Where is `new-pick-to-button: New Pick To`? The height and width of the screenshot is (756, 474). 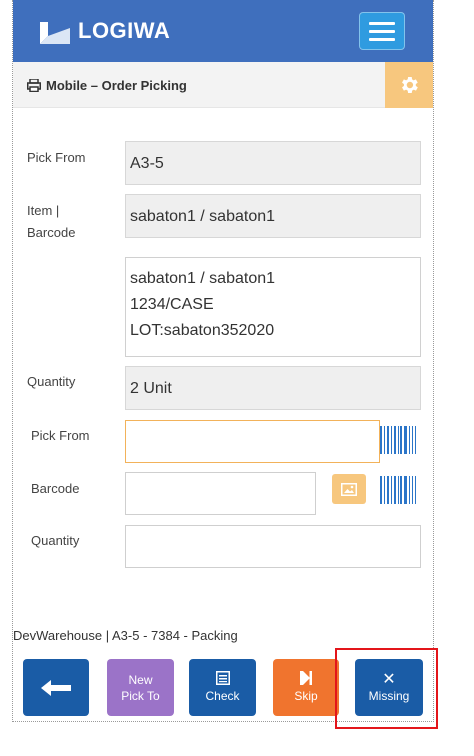
new-pick-to-button: New Pick To is located at coordinates (140, 687).